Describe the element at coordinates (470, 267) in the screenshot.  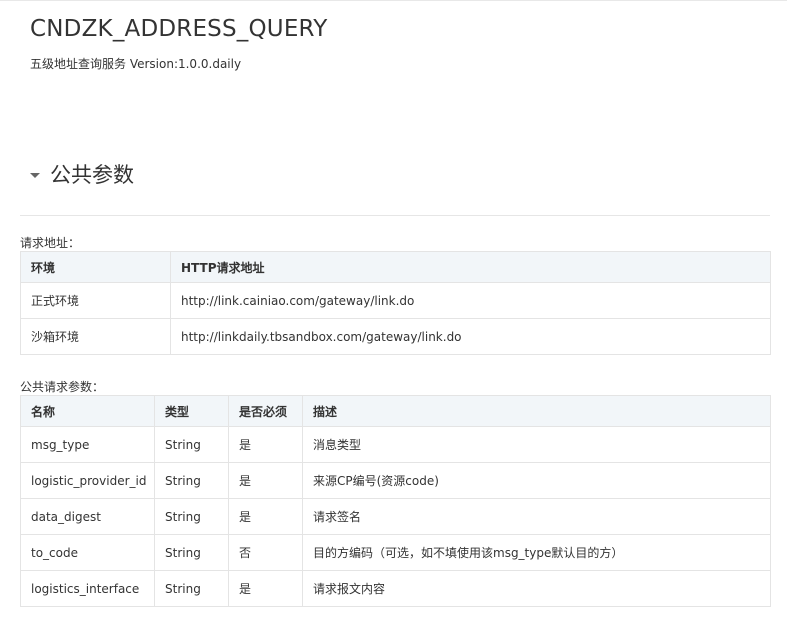
I see `column-header-url: HTTP请求地址` at that location.